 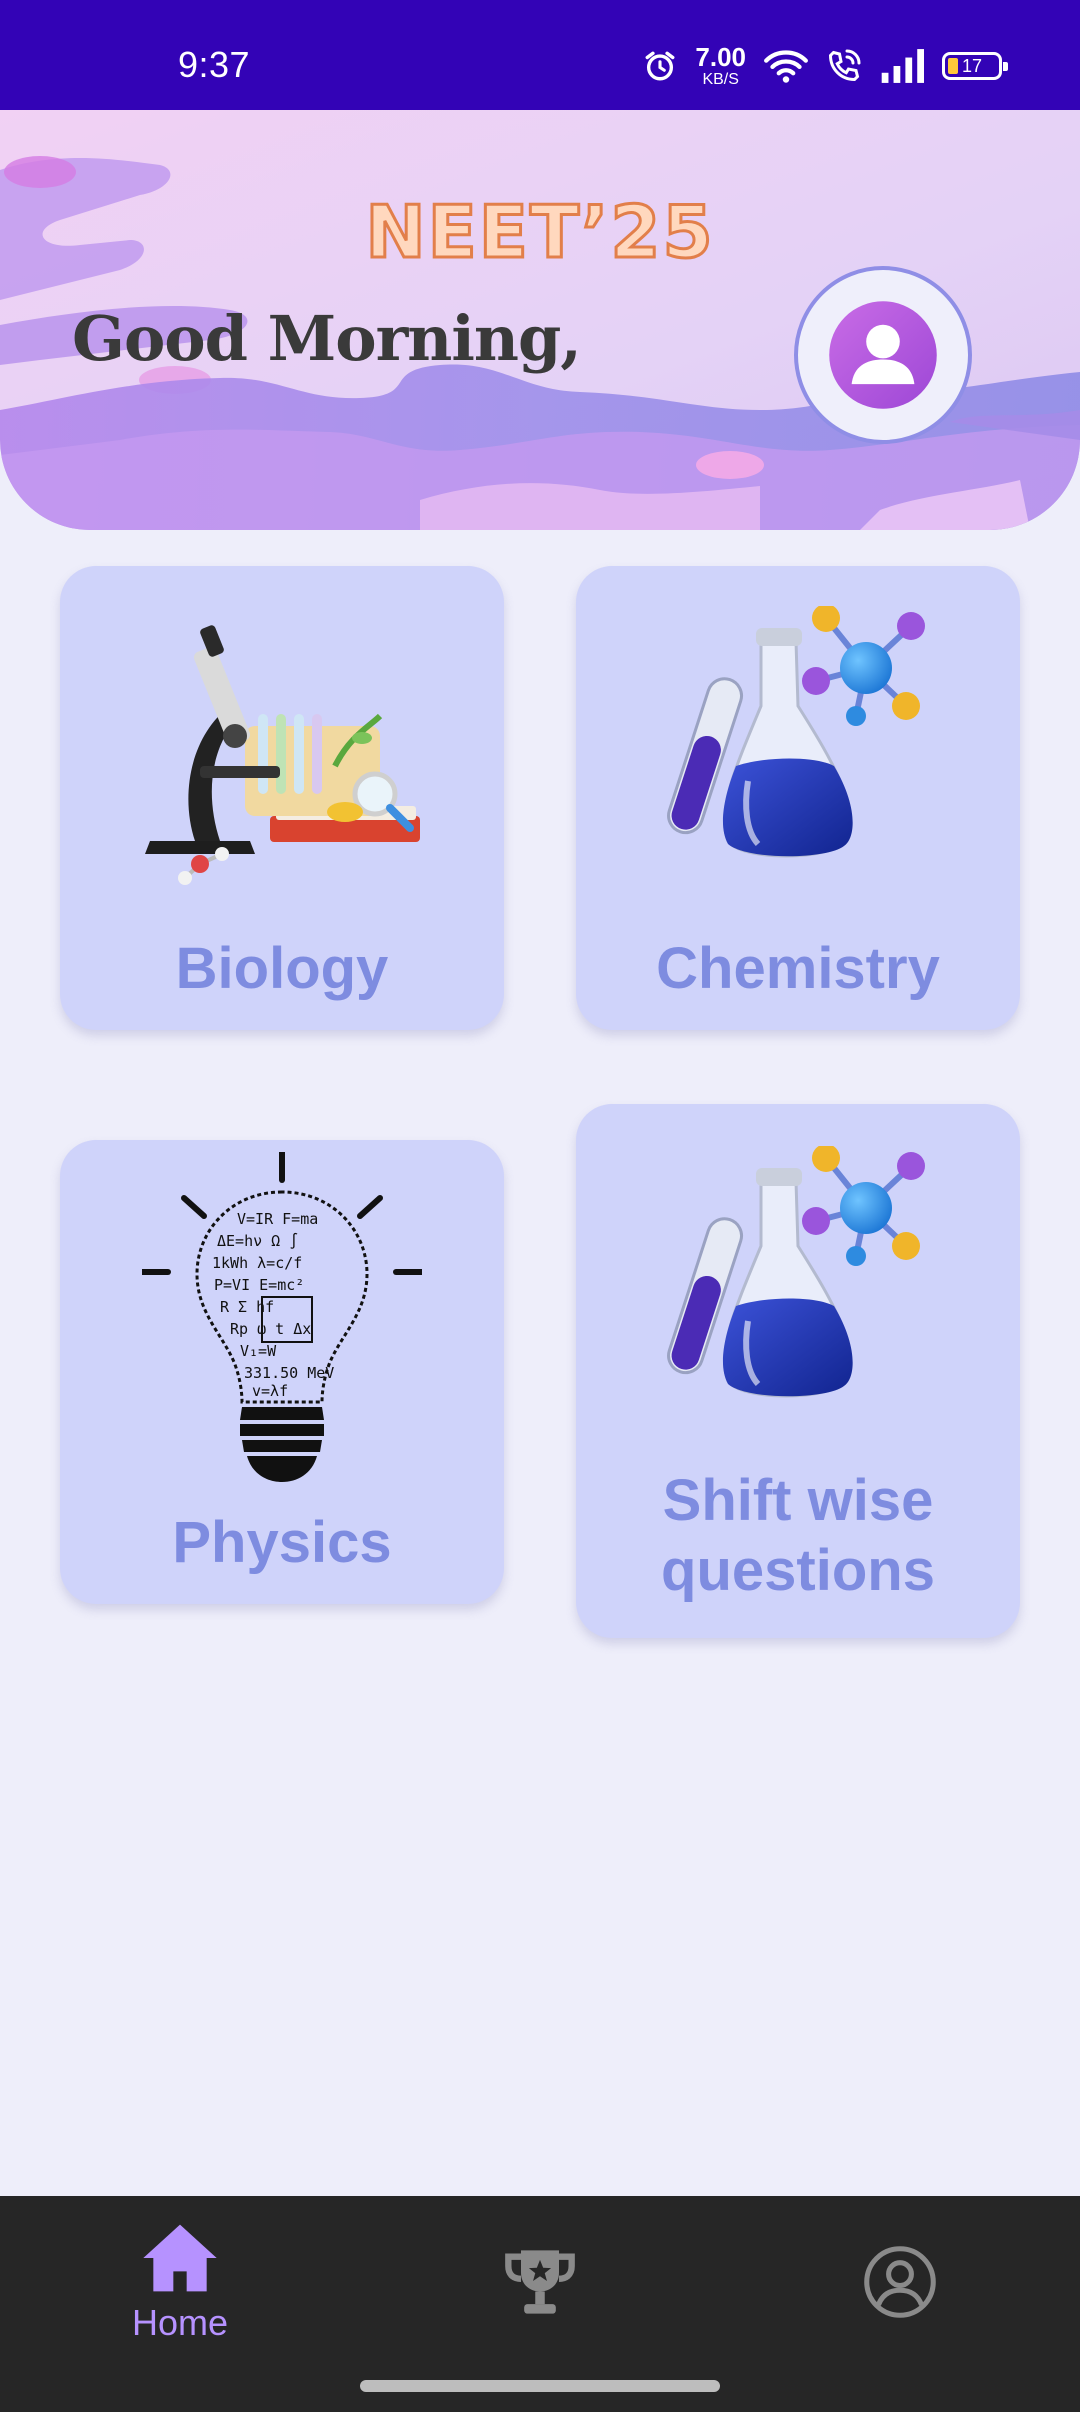 What do you see at coordinates (270, 1391) in the screenshot?
I see `svg-text: v=λf` at bounding box center [270, 1391].